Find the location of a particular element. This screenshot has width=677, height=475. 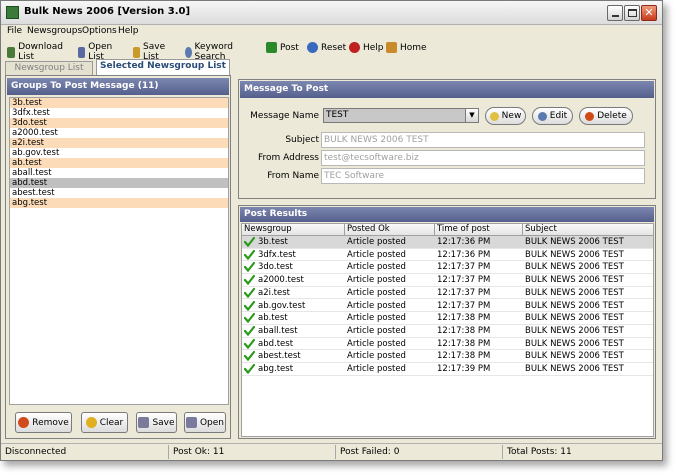

home-icon is located at coordinates (391, 47).